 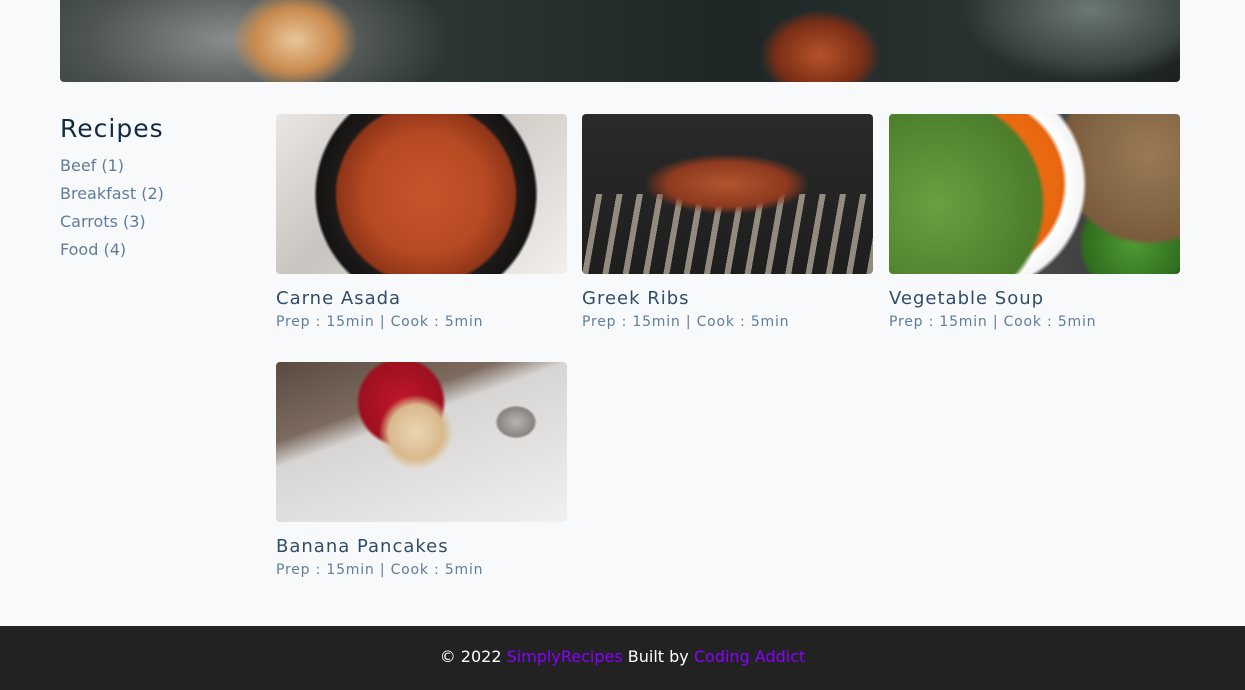 I want to click on tag-link-carrots: Carrots (3), so click(x=160, y=222).